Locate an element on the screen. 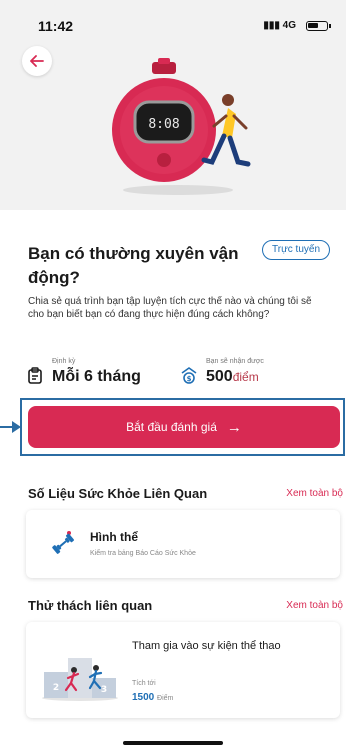 Image resolution: width=346 pixels, height=747 pixels. svg-text: 3 is located at coordinates (104, 690).